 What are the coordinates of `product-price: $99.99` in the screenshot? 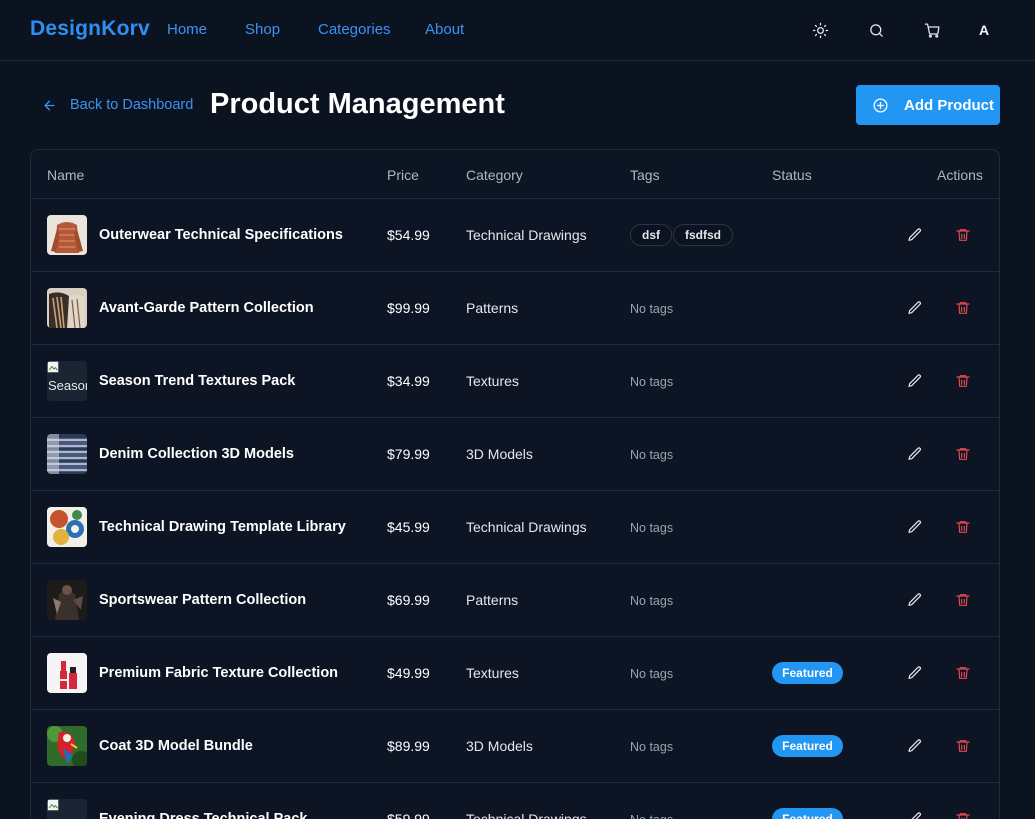 It's located at (408, 308).